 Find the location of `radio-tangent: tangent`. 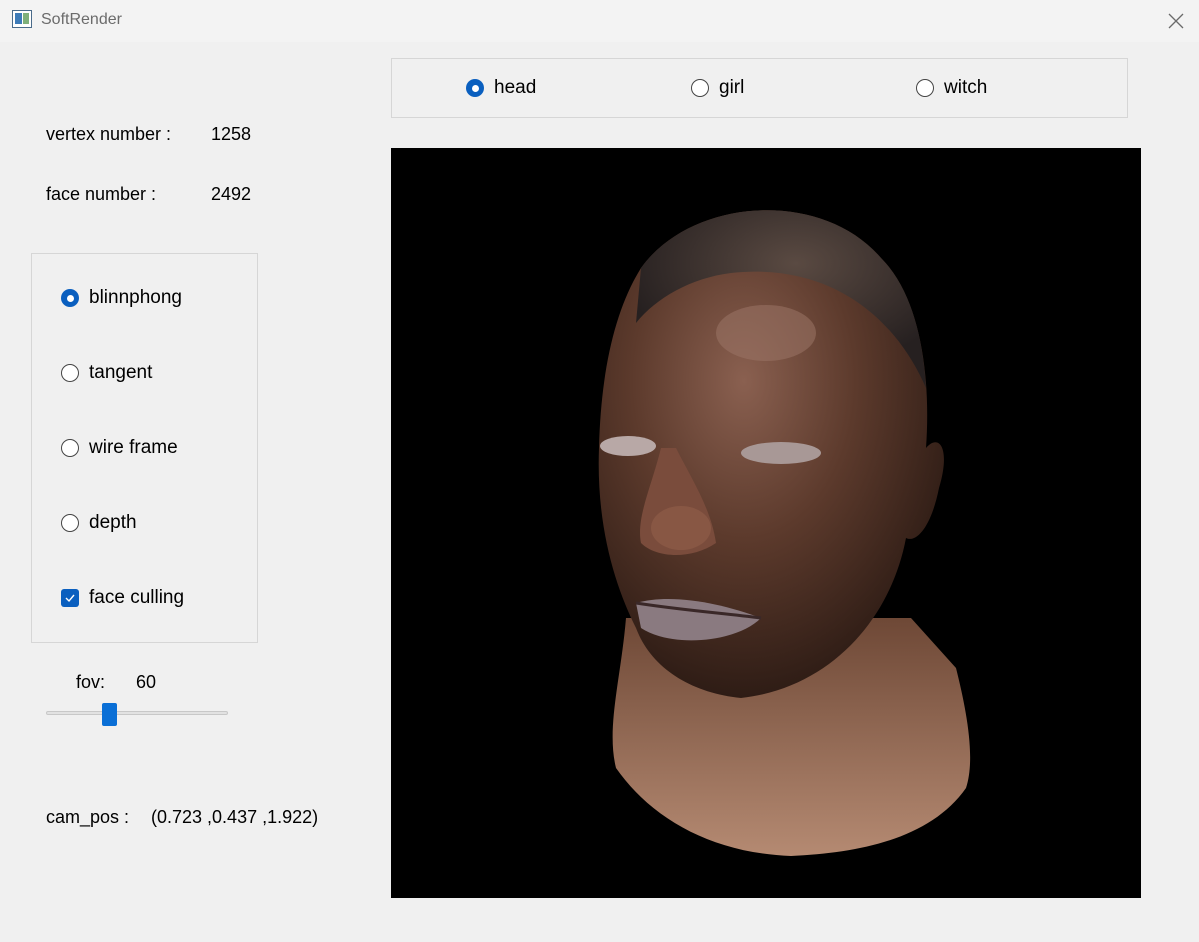

radio-tangent: tangent is located at coordinates (106, 373).